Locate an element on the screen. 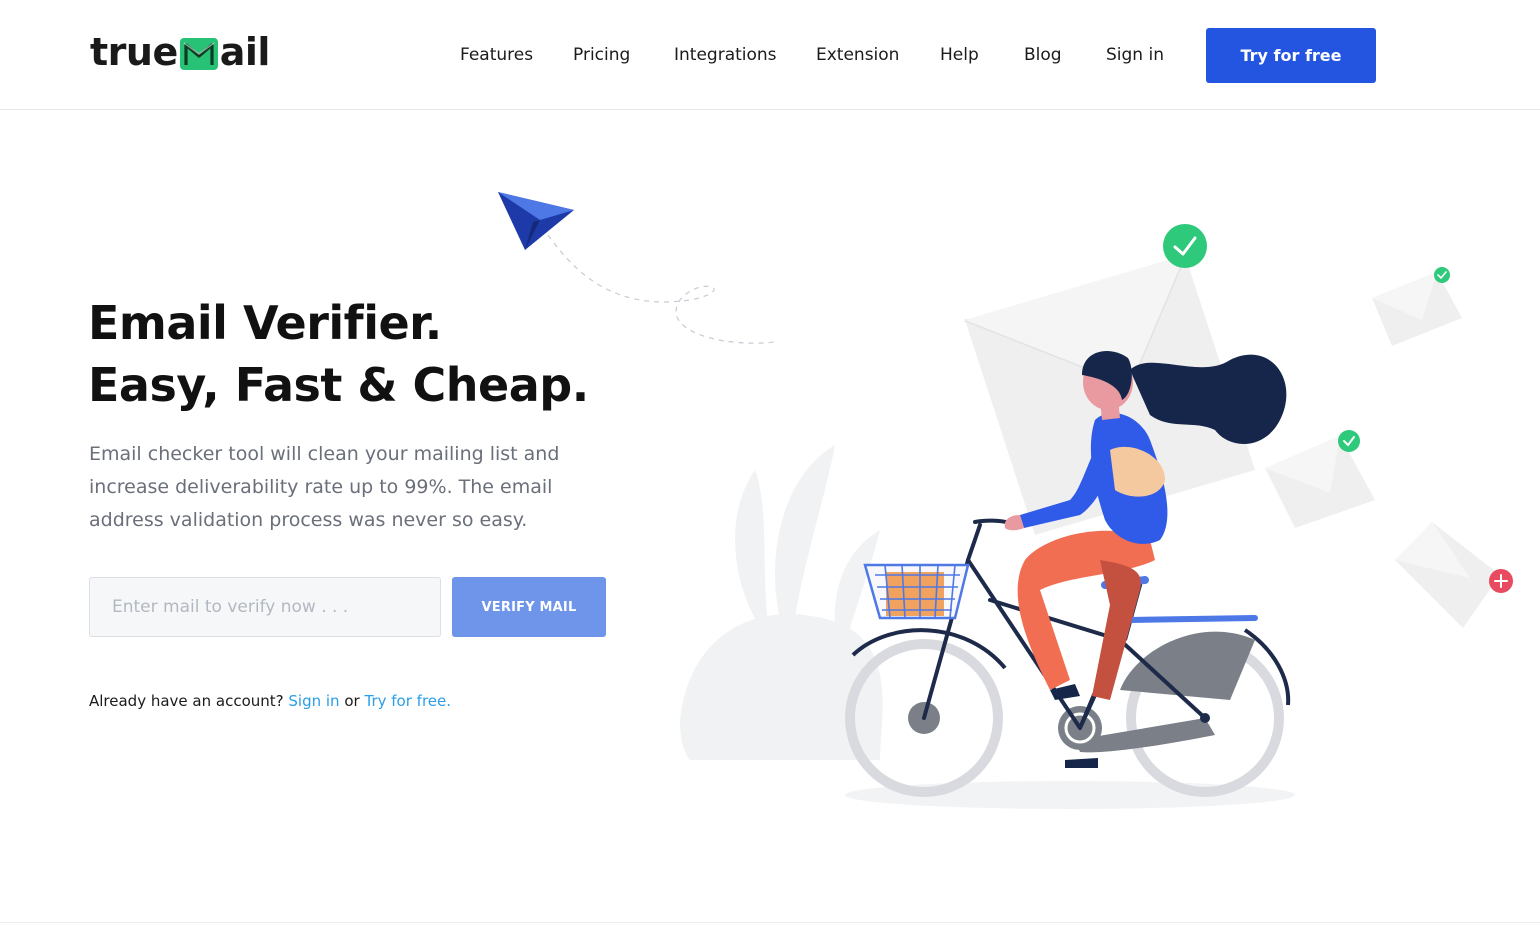  check-icon is located at coordinates (1185, 246).